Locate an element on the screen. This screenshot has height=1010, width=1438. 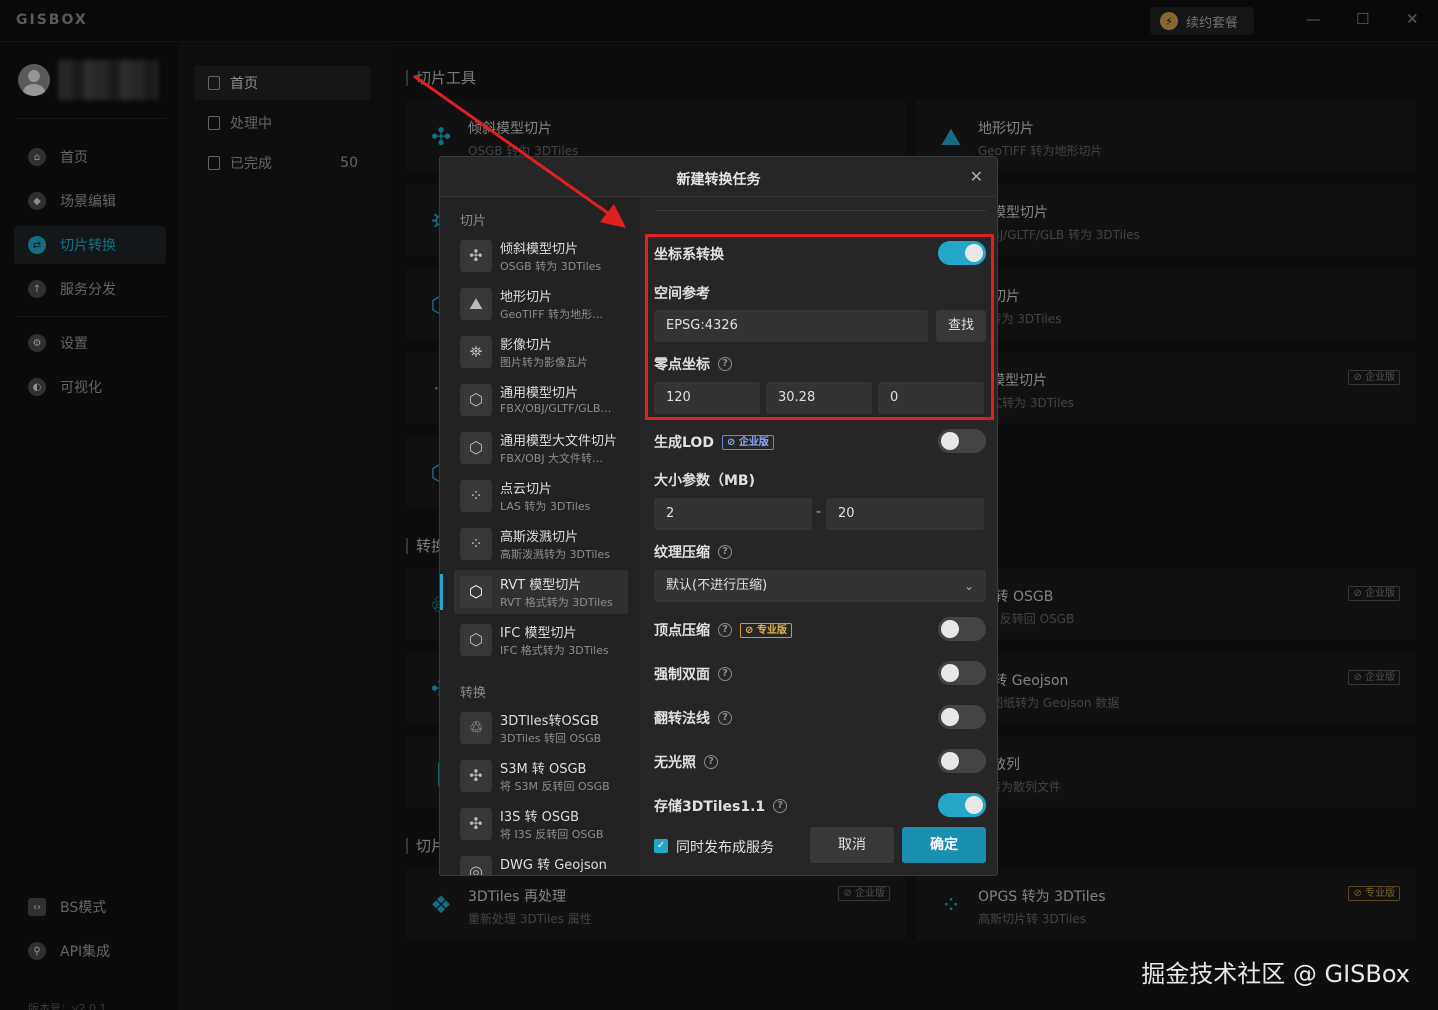
task-item-pointcloud: ⁘ 点云切片 LAS 转为 3DTiles is located at coordinates (541, 496).